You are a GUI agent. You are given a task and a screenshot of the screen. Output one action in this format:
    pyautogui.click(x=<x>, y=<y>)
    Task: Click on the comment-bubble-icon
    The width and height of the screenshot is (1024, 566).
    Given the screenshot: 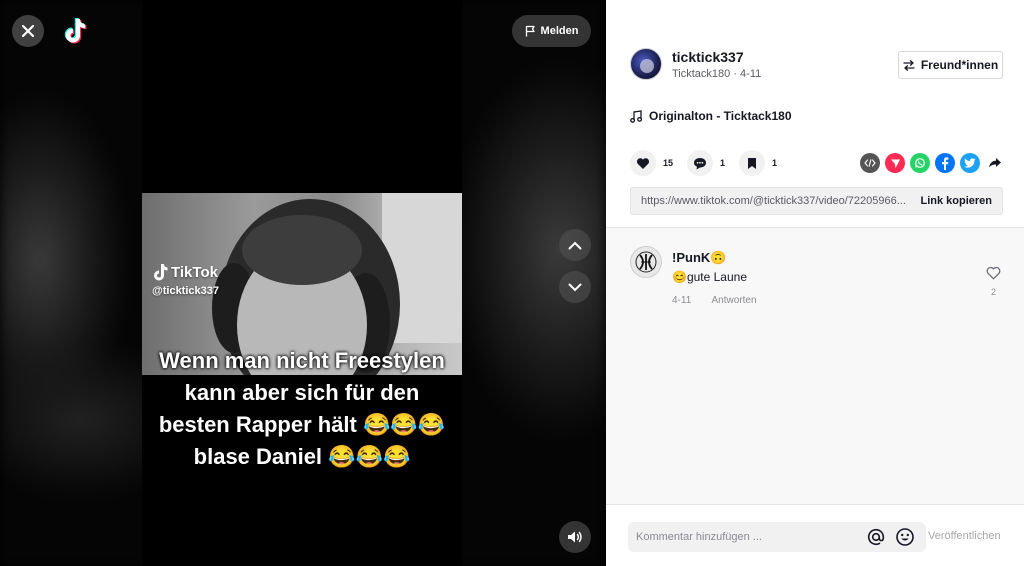 What is the action you would take?
    pyautogui.click(x=700, y=163)
    